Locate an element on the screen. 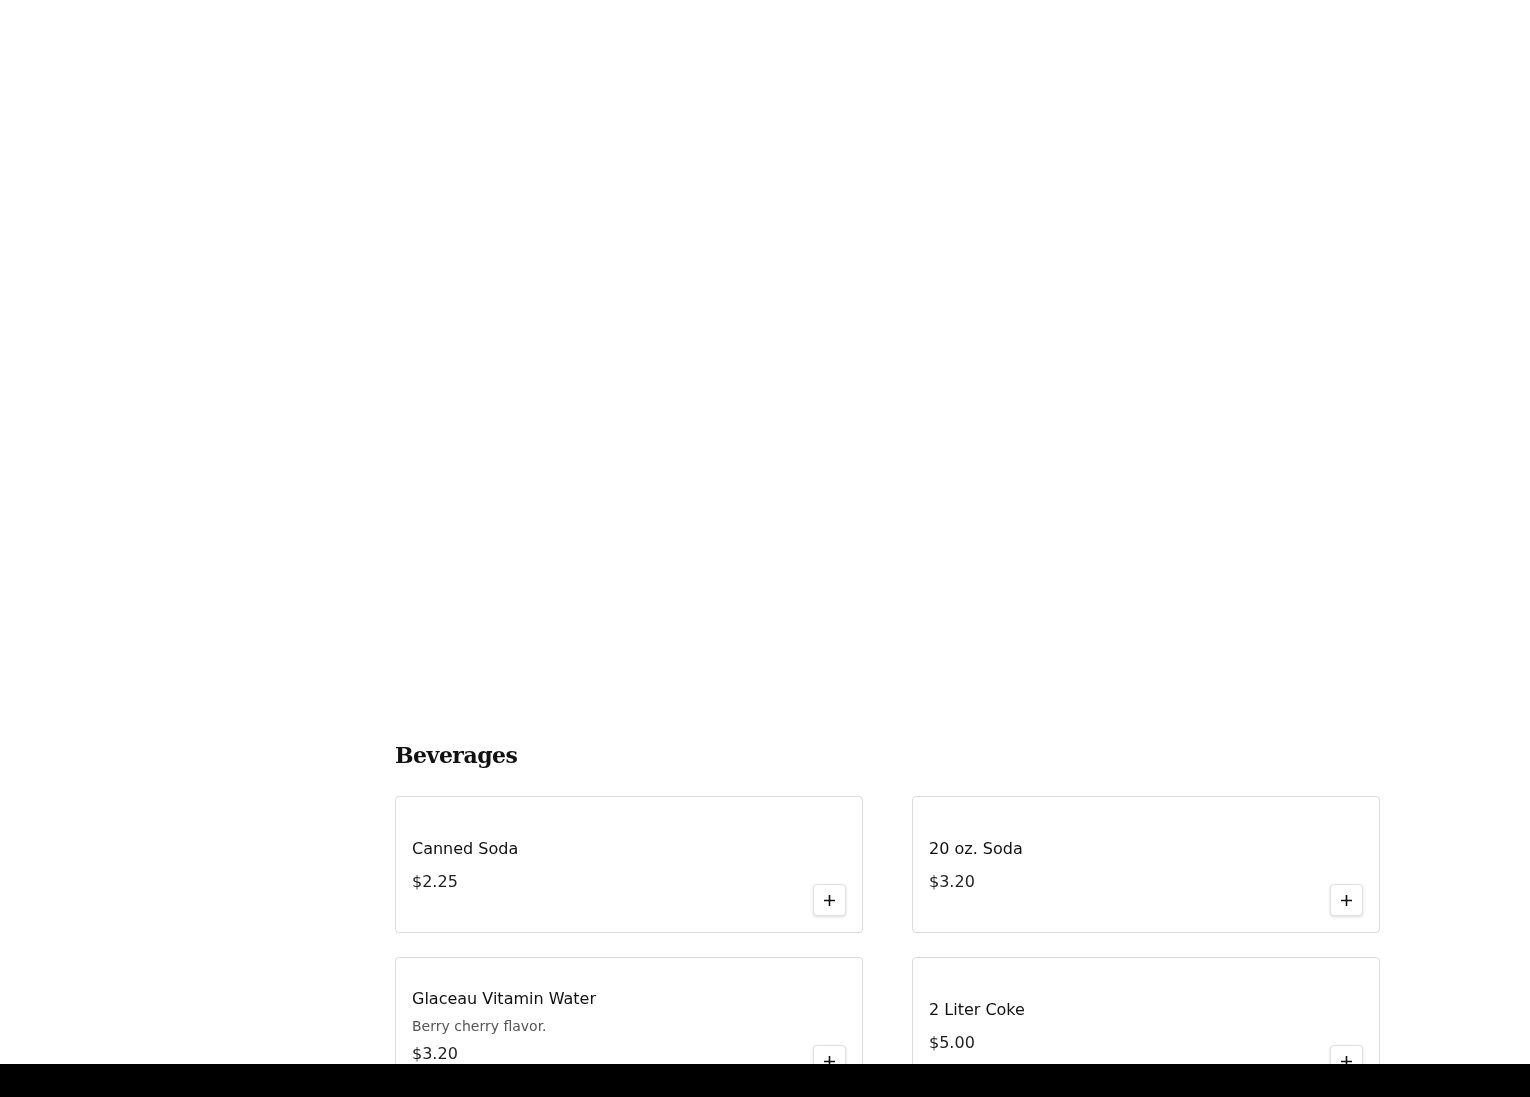  item-description: Berry cherry flavor. is located at coordinates (479, 1025).